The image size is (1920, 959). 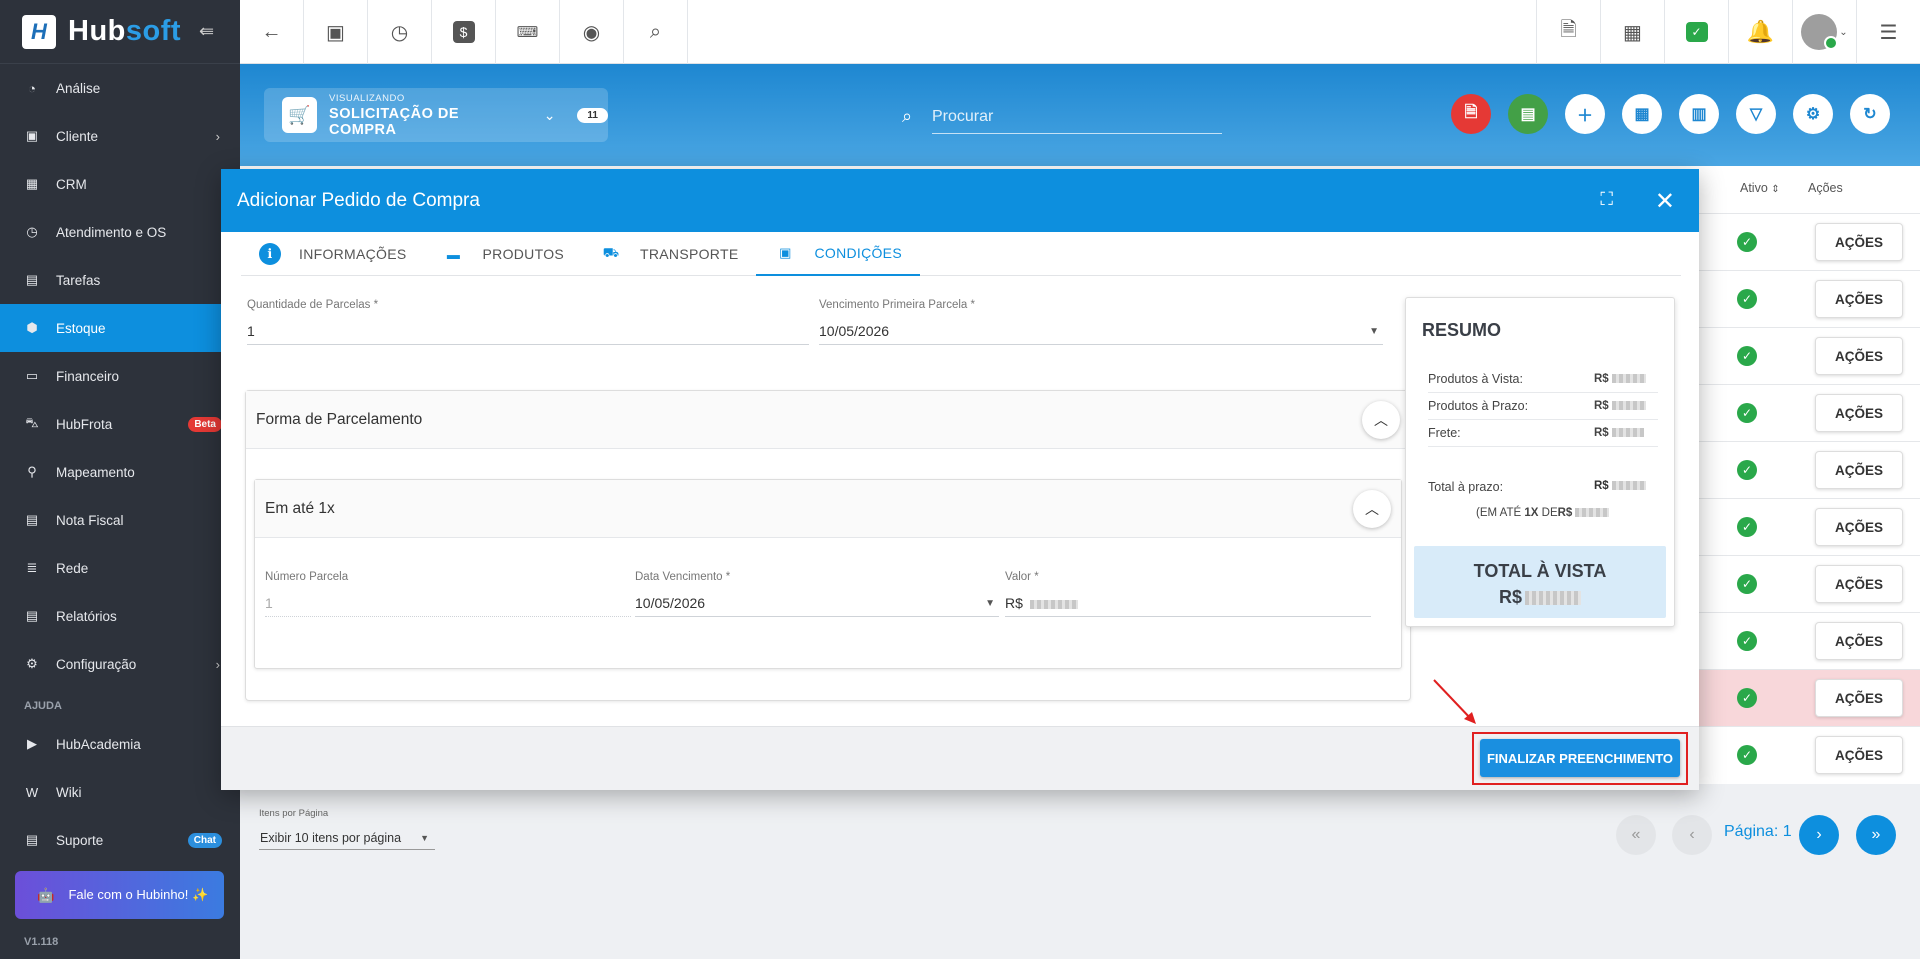 What do you see at coordinates (1876, 835) in the screenshot?
I see `last-page-button: »` at bounding box center [1876, 835].